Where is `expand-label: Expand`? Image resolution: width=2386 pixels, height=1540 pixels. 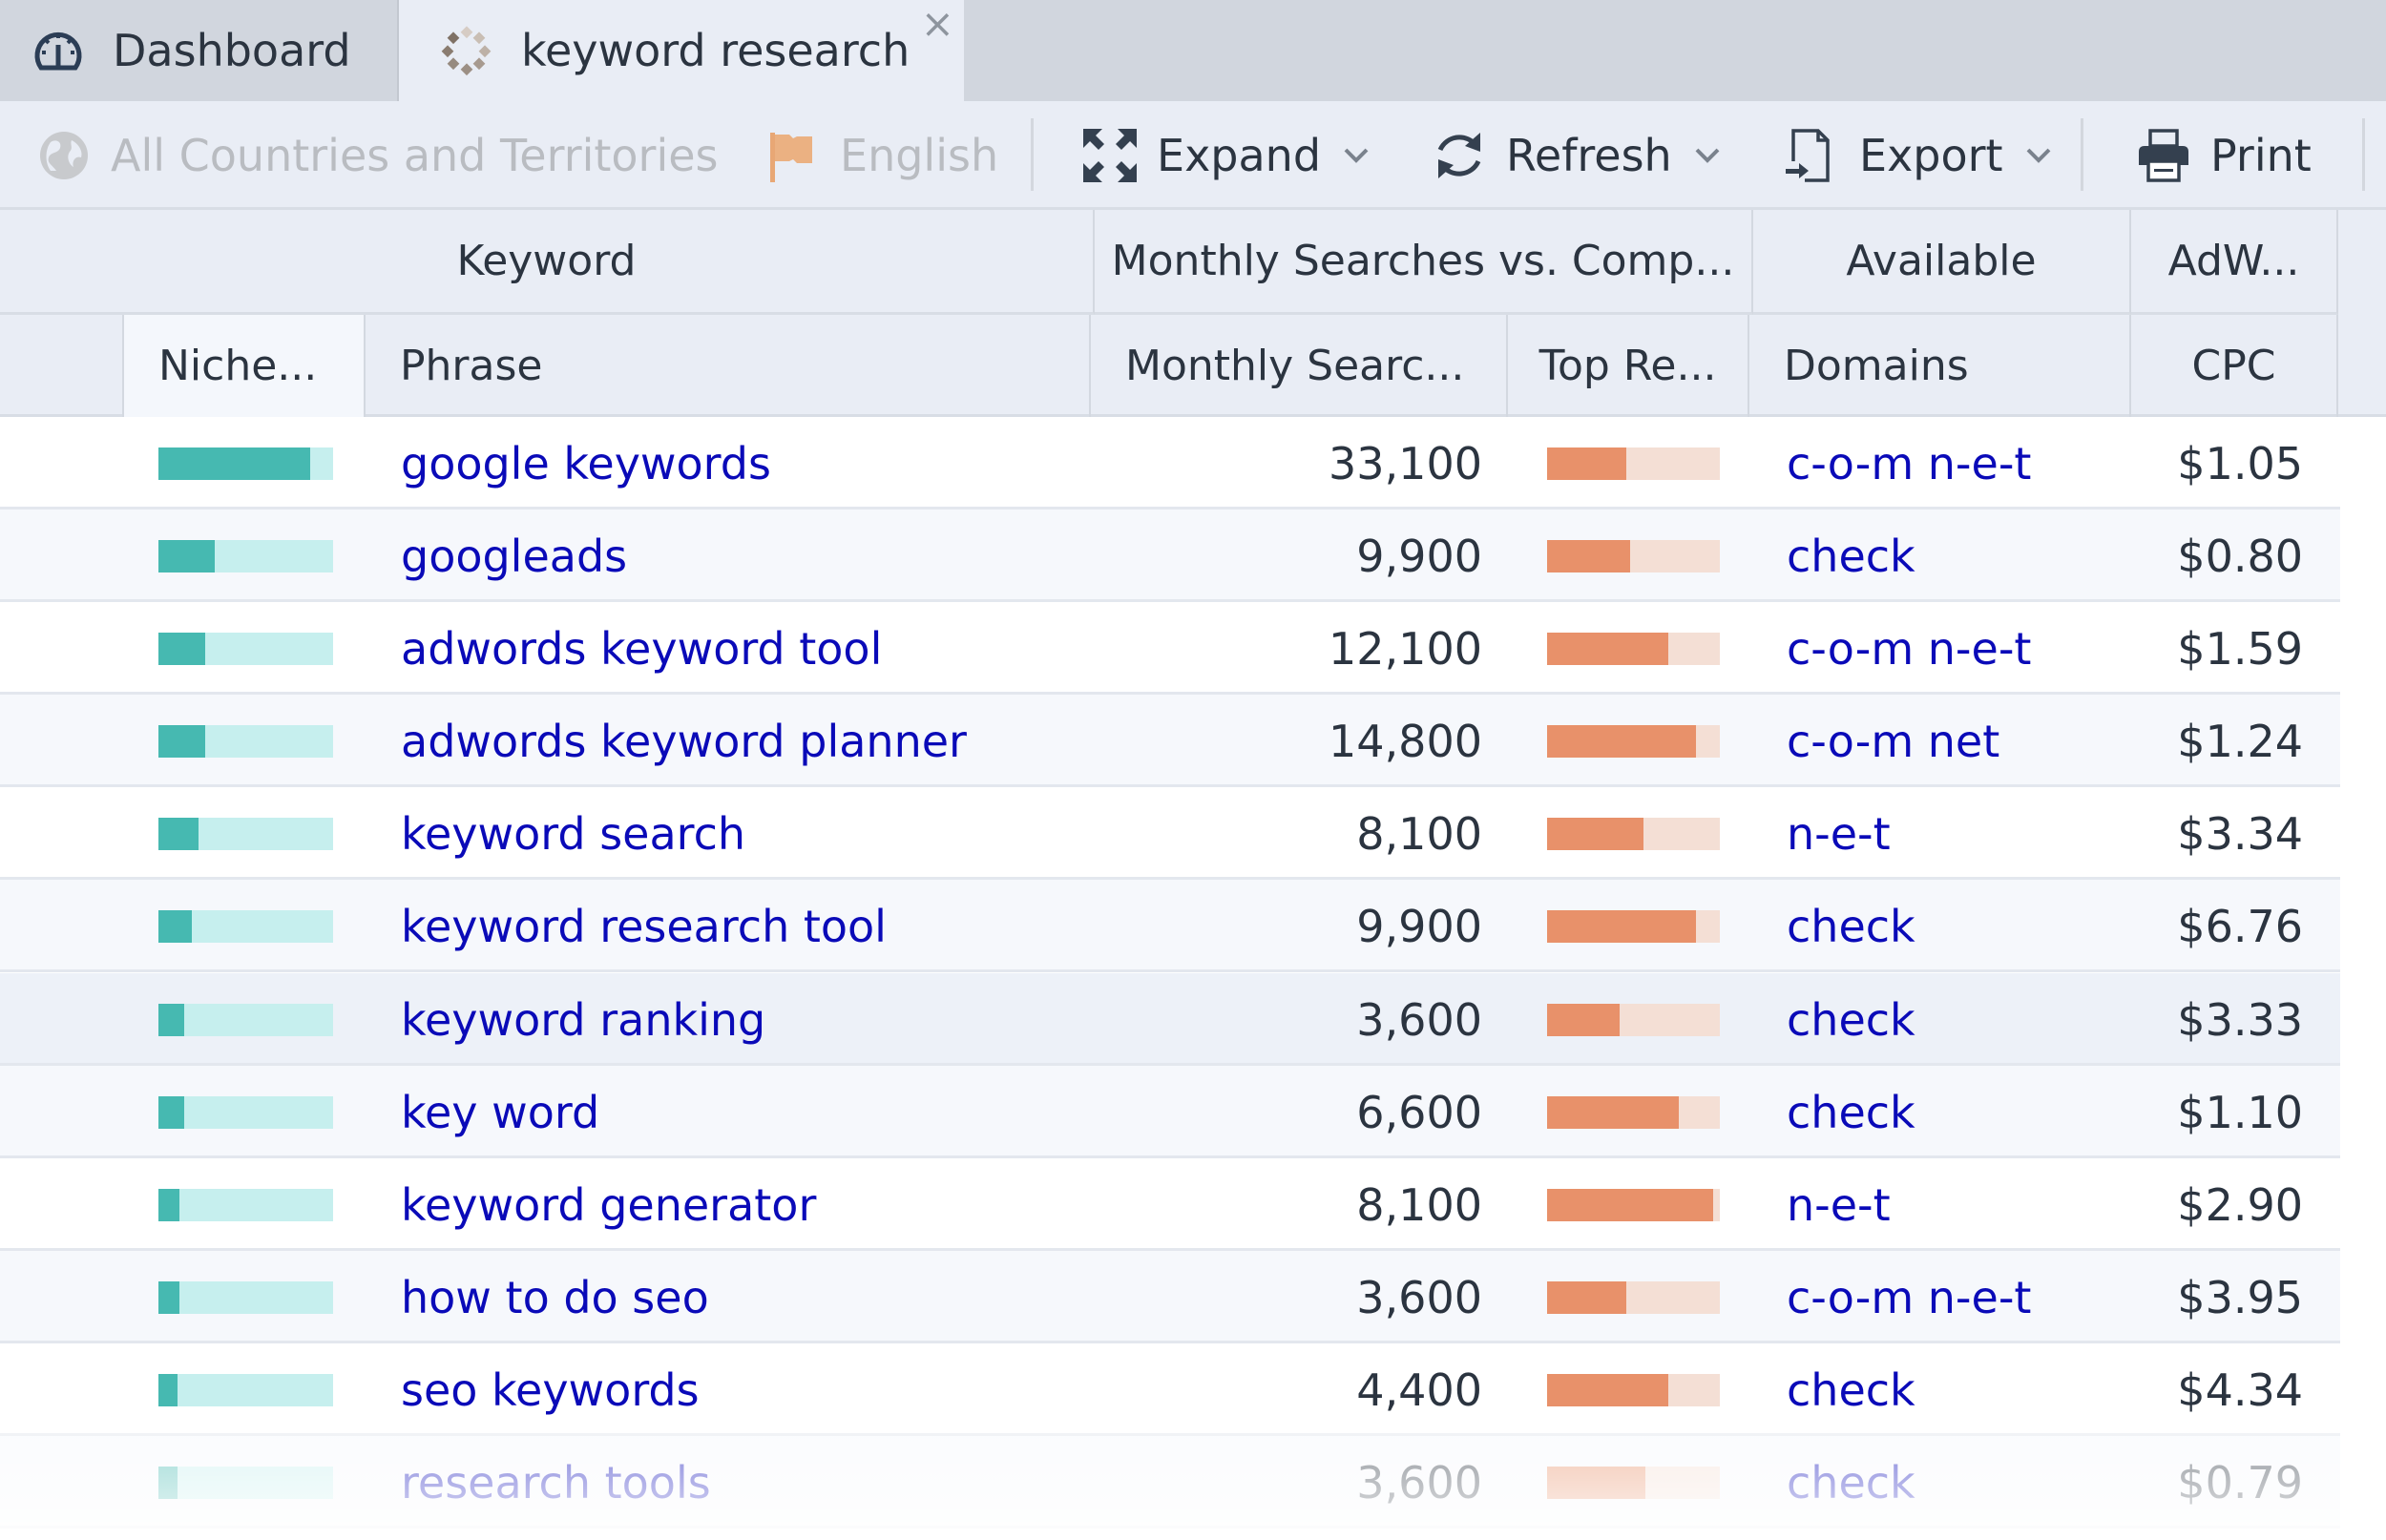
expand-label: Expand is located at coordinates (1240, 156).